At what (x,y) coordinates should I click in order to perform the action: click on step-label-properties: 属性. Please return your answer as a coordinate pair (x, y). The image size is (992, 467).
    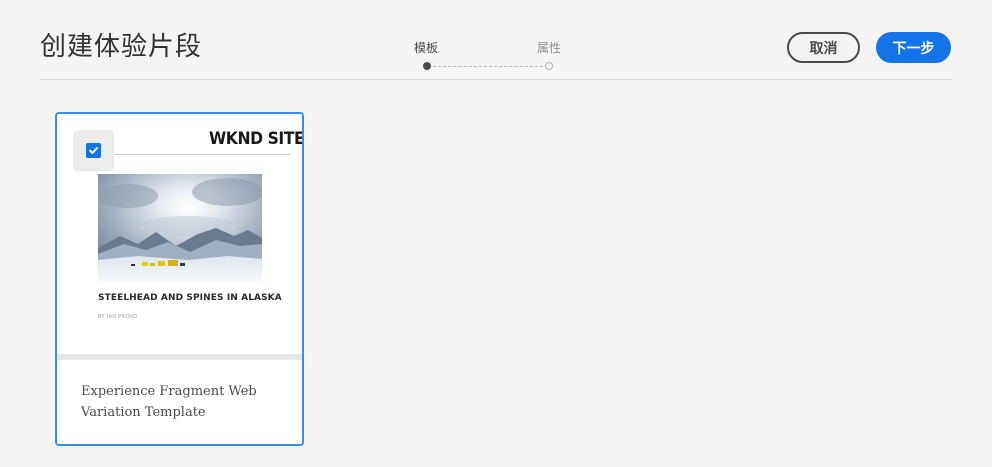
    Looking at the image, I should click on (549, 48).